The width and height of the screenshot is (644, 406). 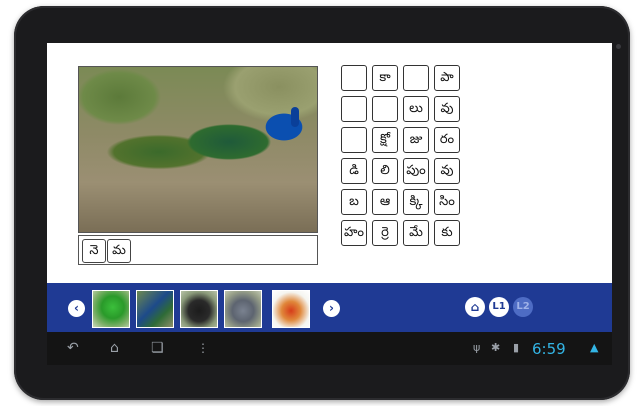 I want to click on word-answer-field: నె మ, so click(x=198, y=250).